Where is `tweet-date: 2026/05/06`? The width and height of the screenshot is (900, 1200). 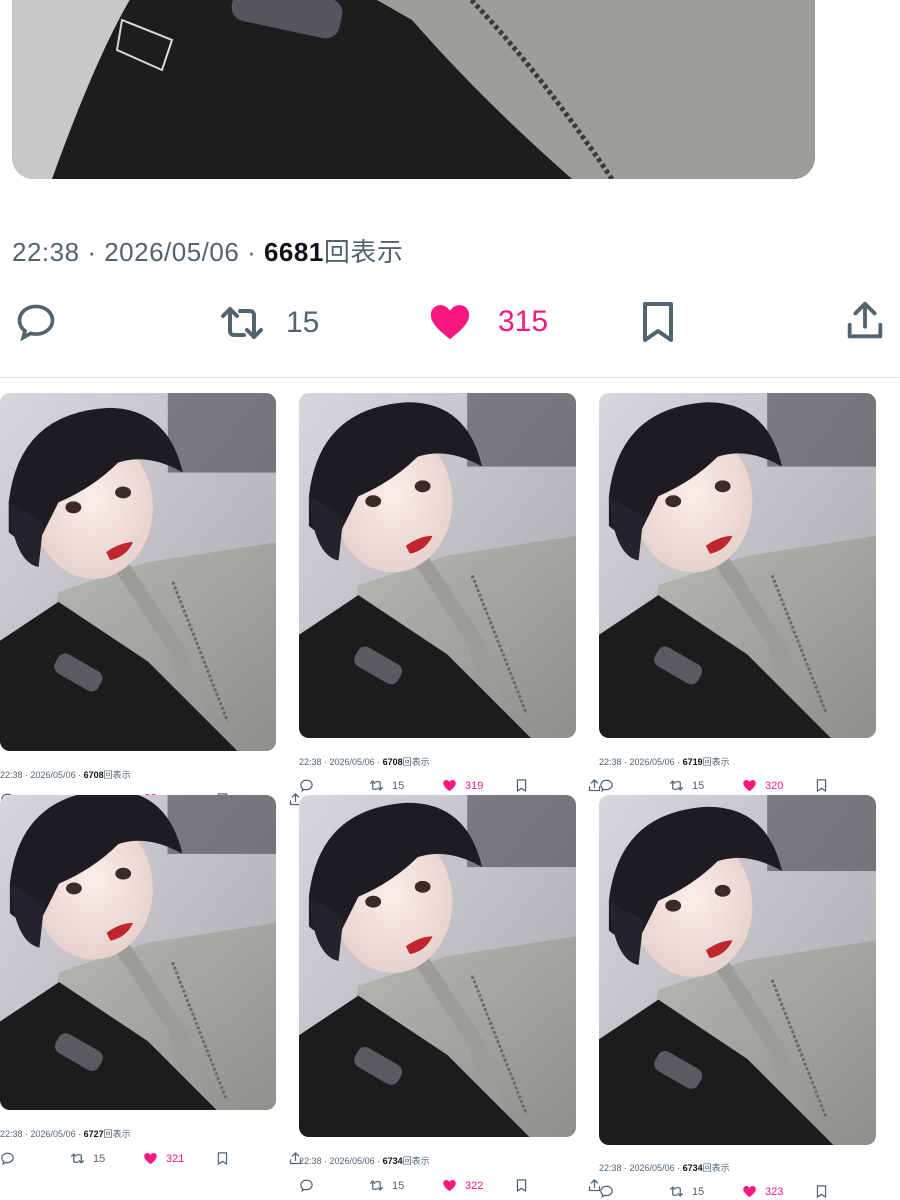
tweet-date: 2026/05/06 is located at coordinates (171, 252).